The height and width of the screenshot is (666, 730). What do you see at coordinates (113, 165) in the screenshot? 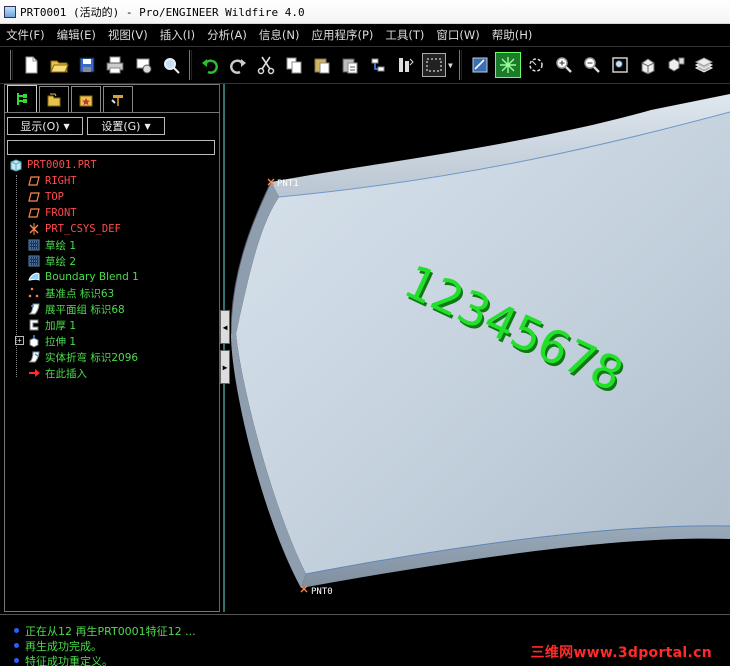
I see `tree-root: PRT0001.PRT` at bounding box center [113, 165].